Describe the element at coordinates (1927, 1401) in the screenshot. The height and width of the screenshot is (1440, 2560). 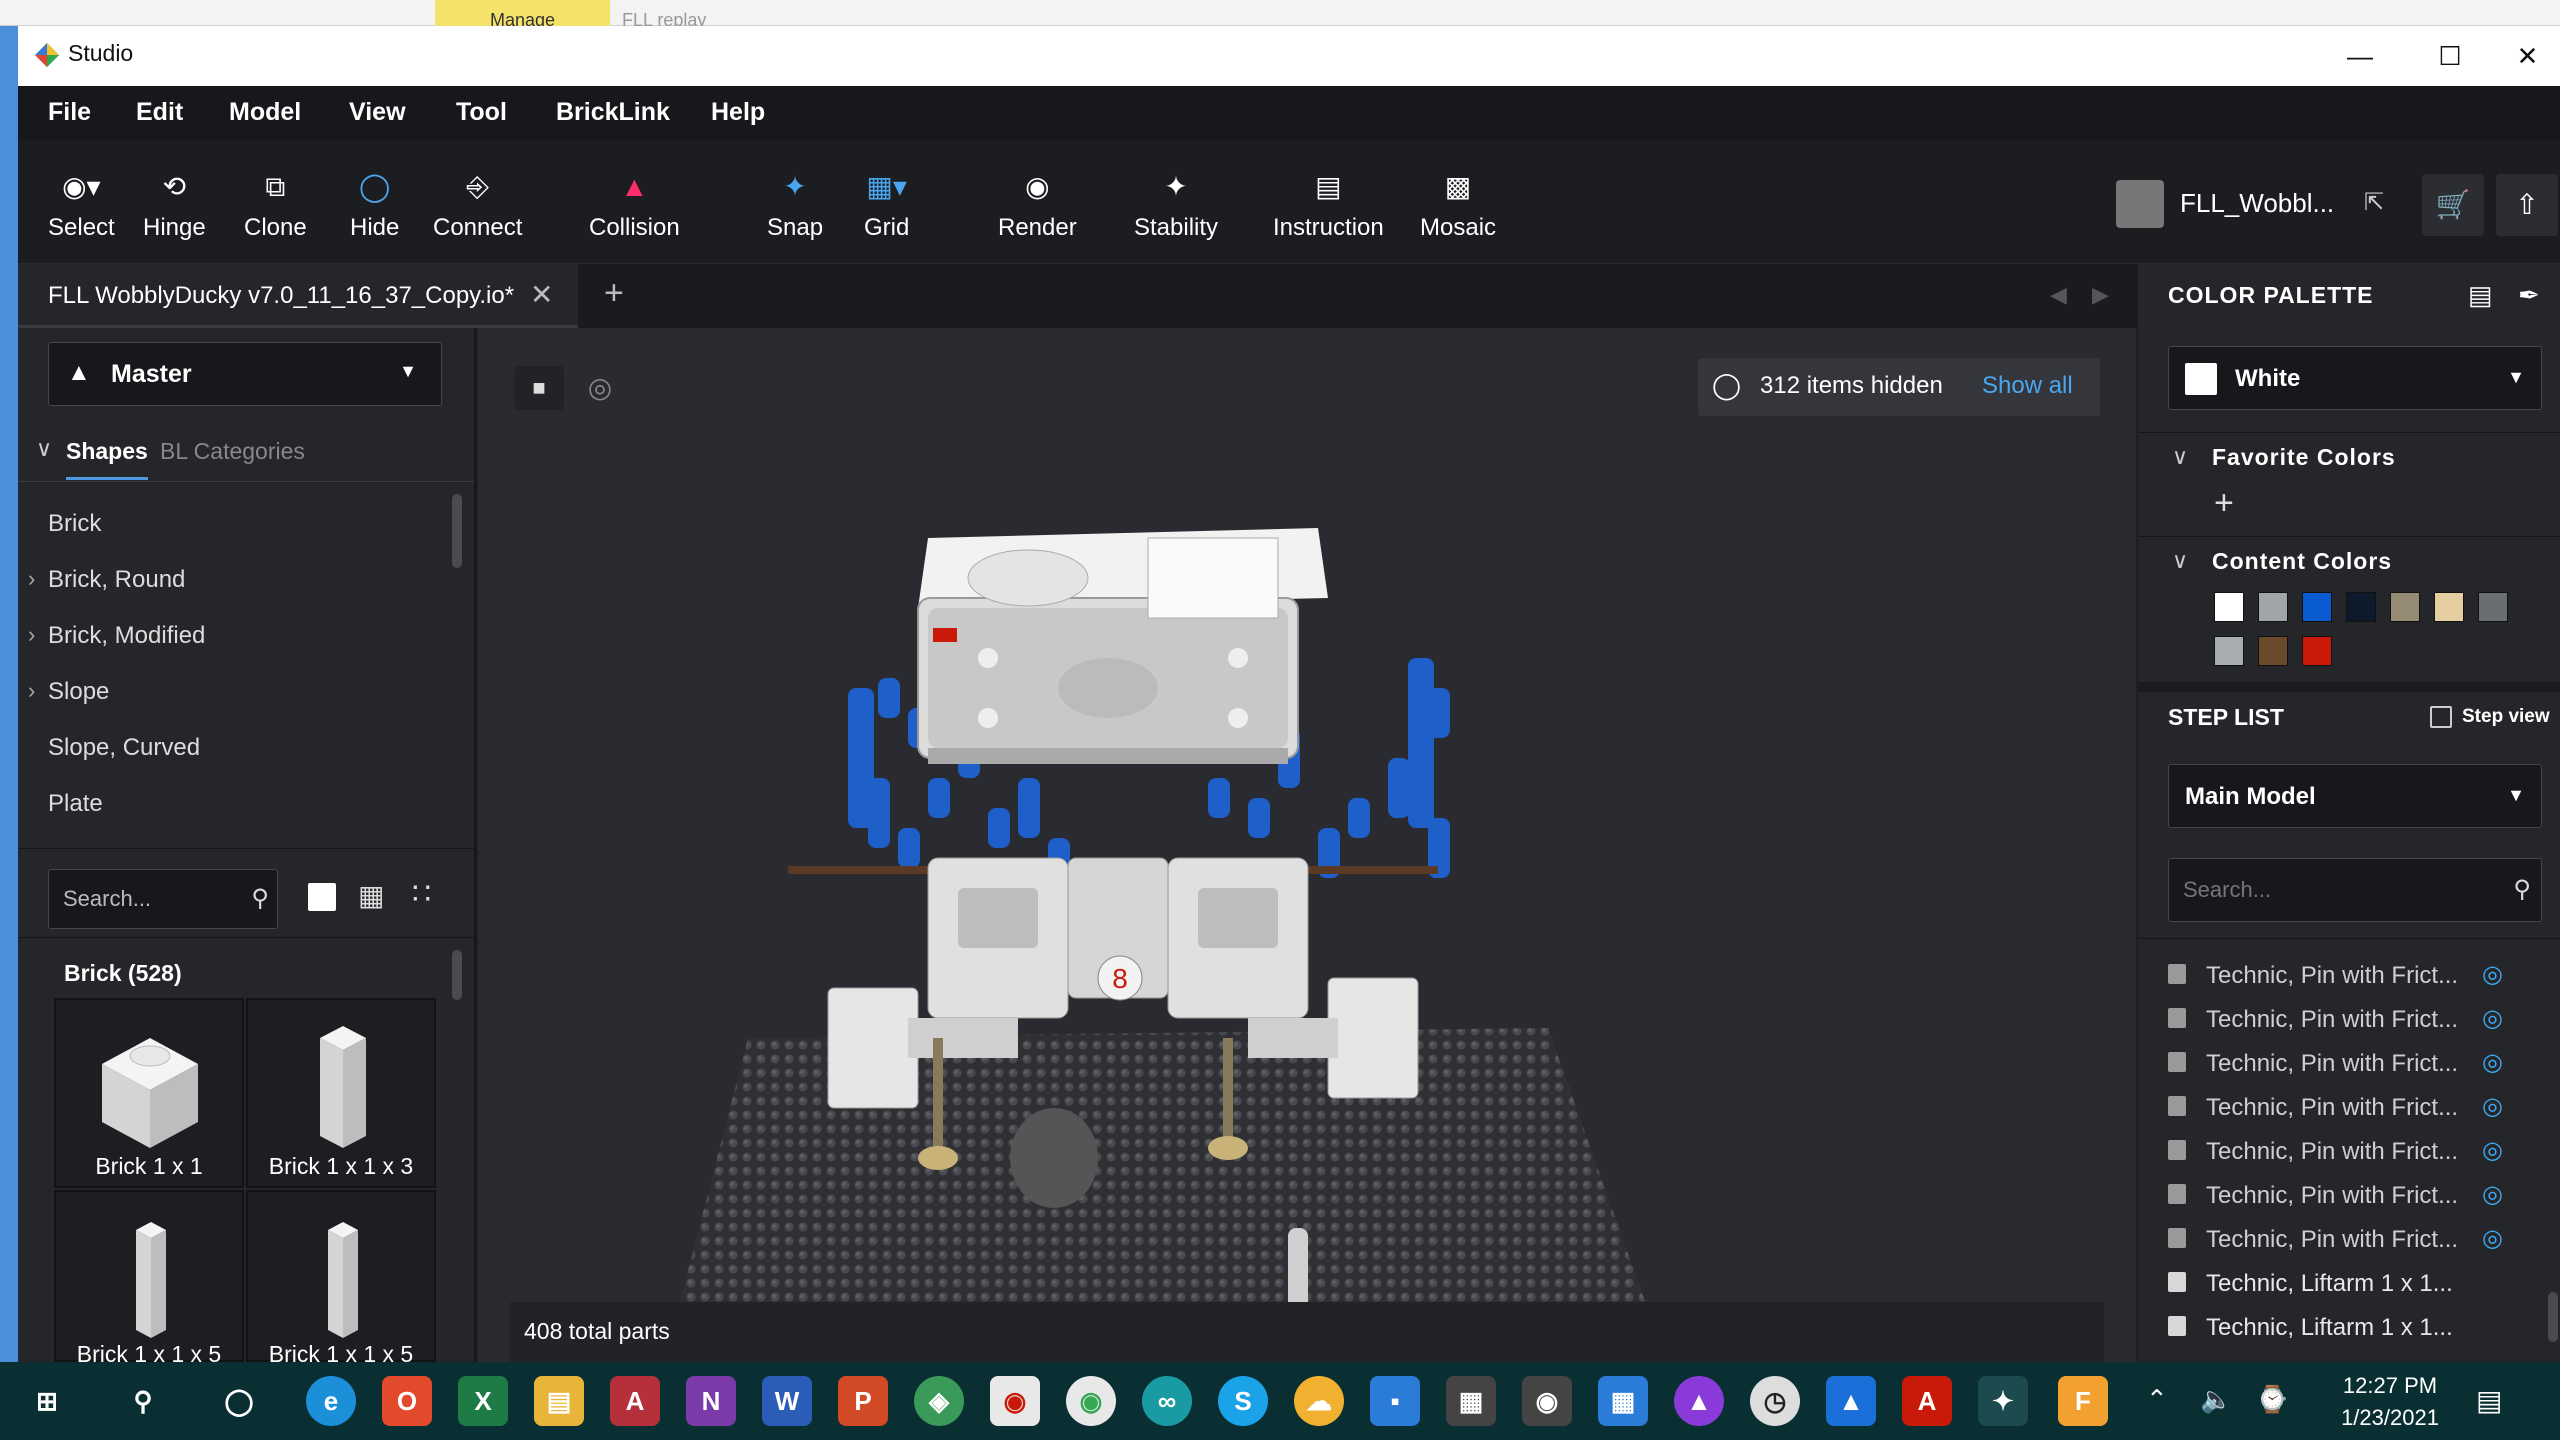
I see `acrobat-icon: A` at that location.